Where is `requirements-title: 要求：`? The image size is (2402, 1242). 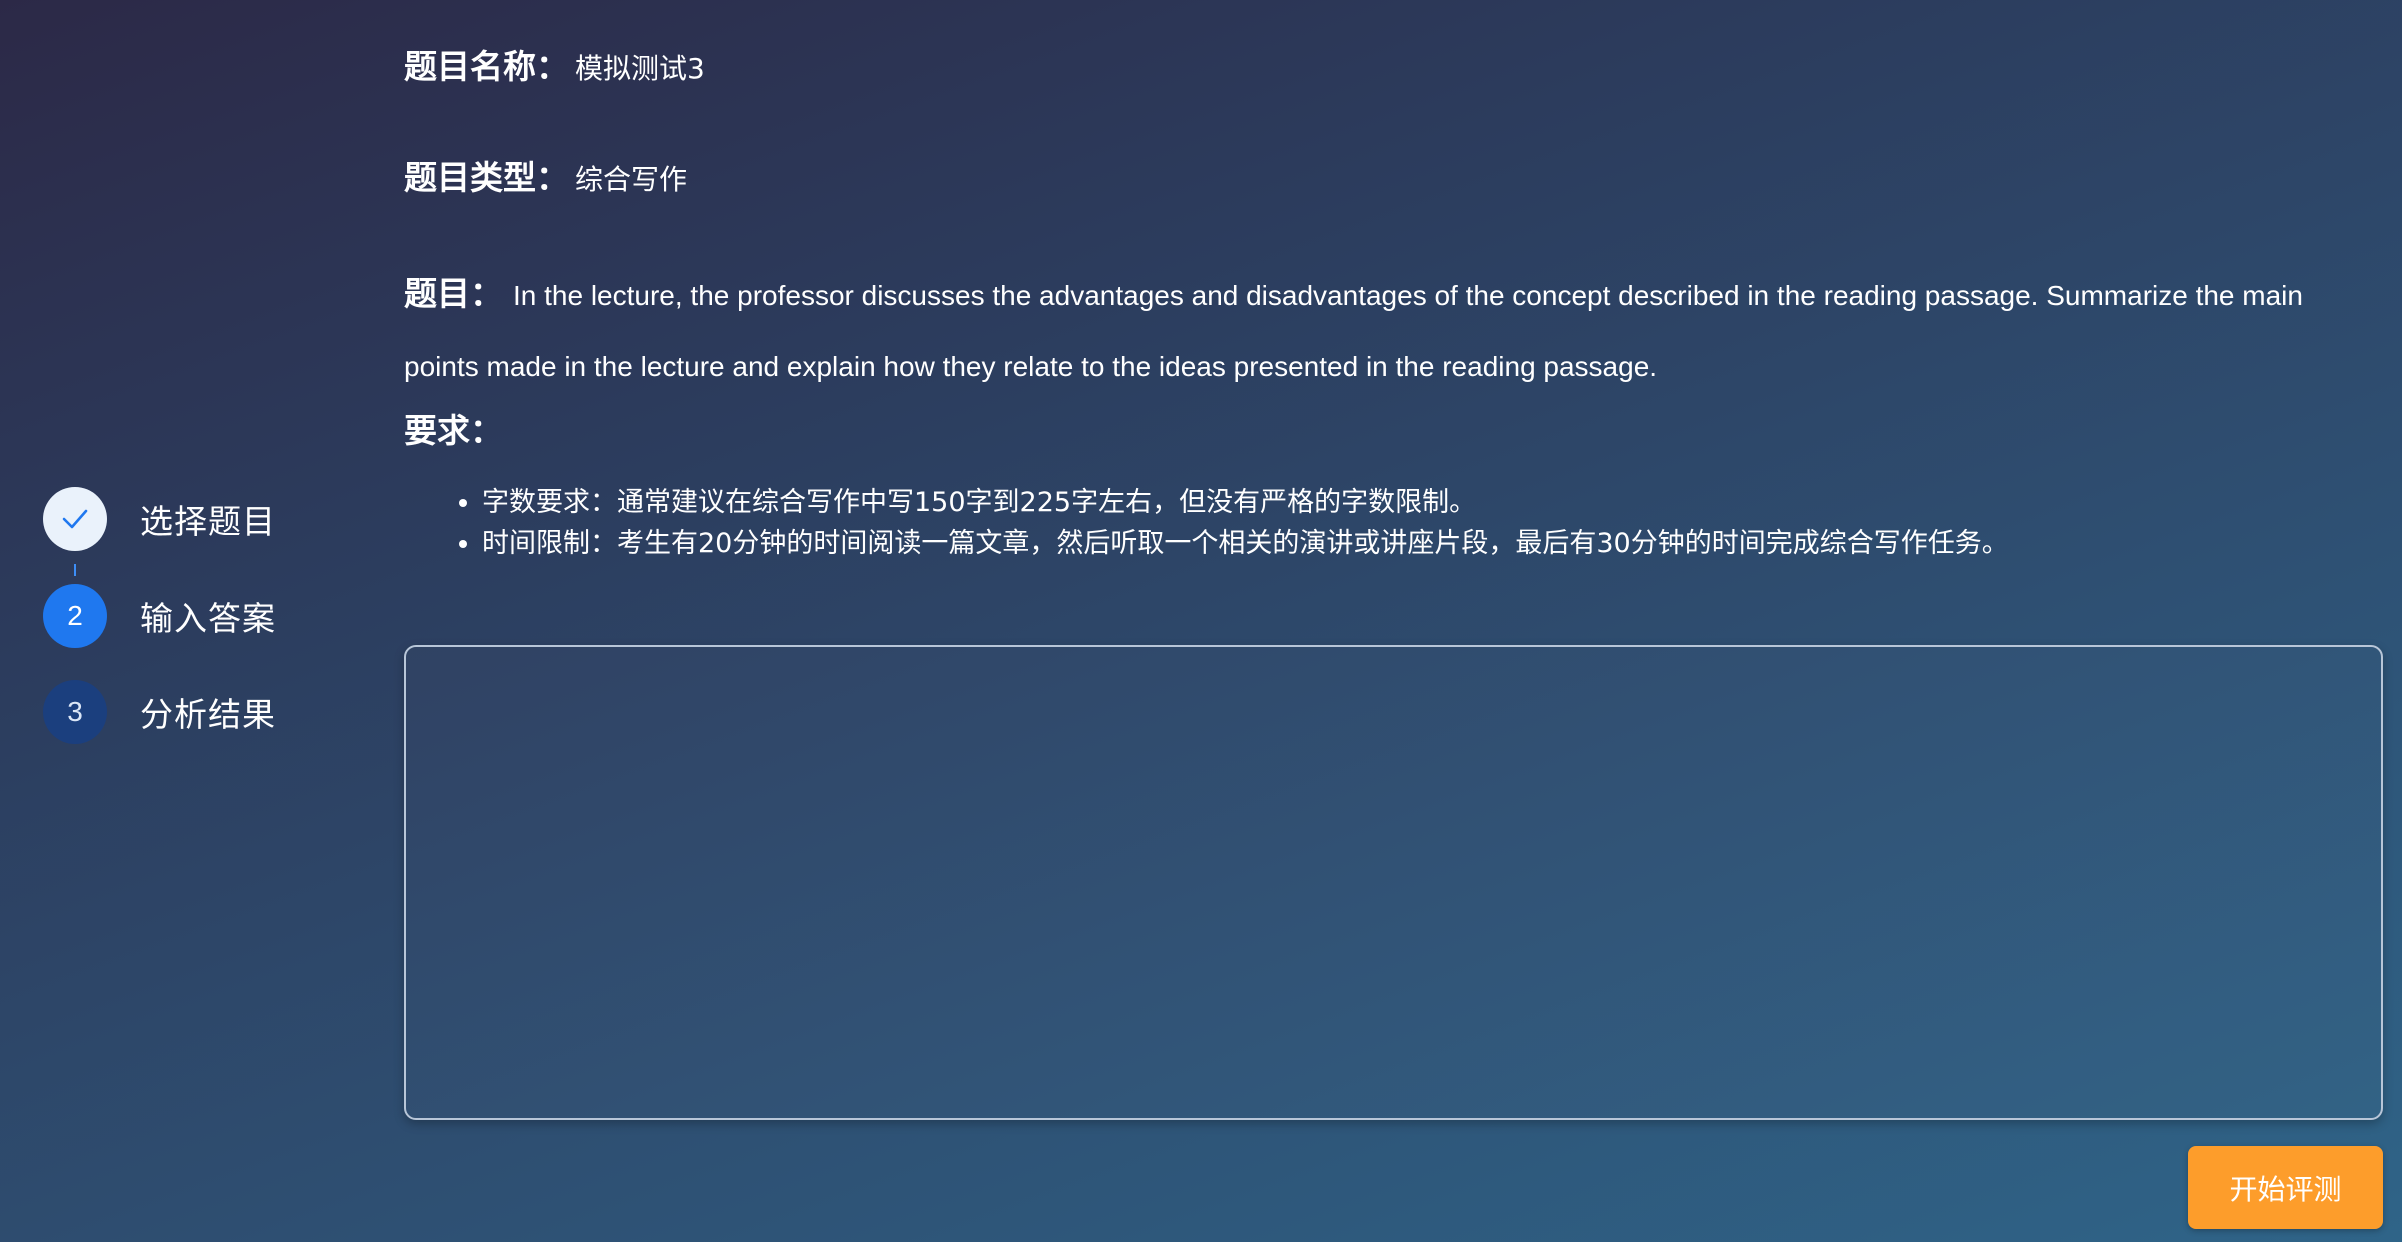
requirements-title: 要求： is located at coordinates (453, 430).